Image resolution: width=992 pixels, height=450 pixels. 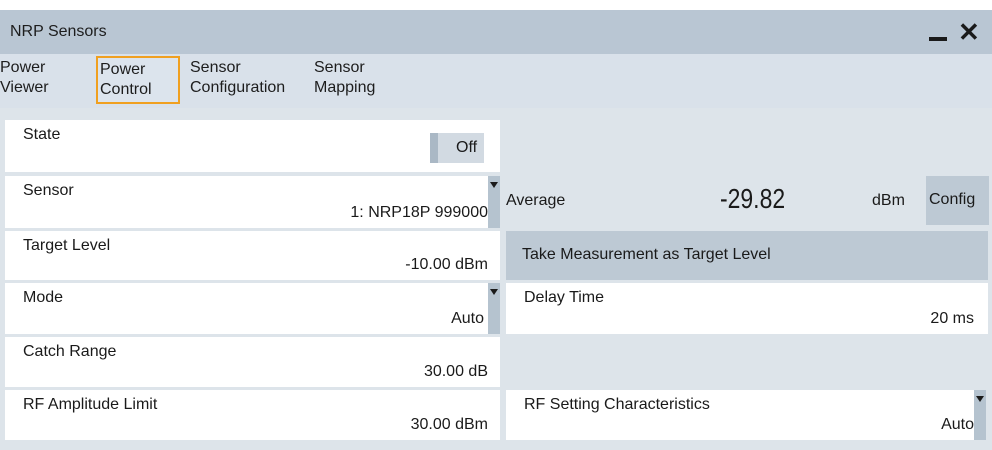 I want to click on delay-time-label: Delay Time, so click(x=564, y=297).